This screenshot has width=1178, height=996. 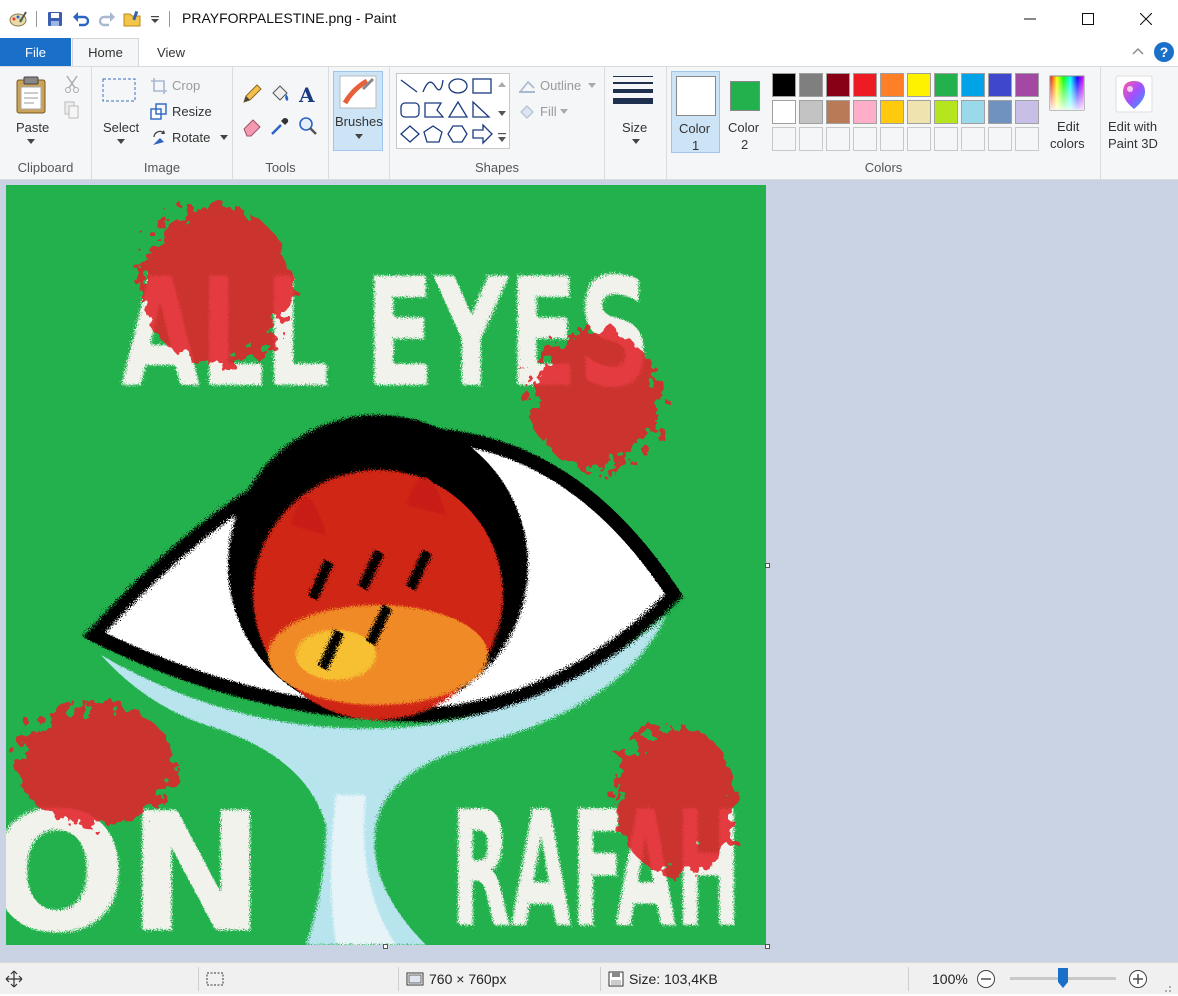 I want to click on brush-icon, so click(x=358, y=92).